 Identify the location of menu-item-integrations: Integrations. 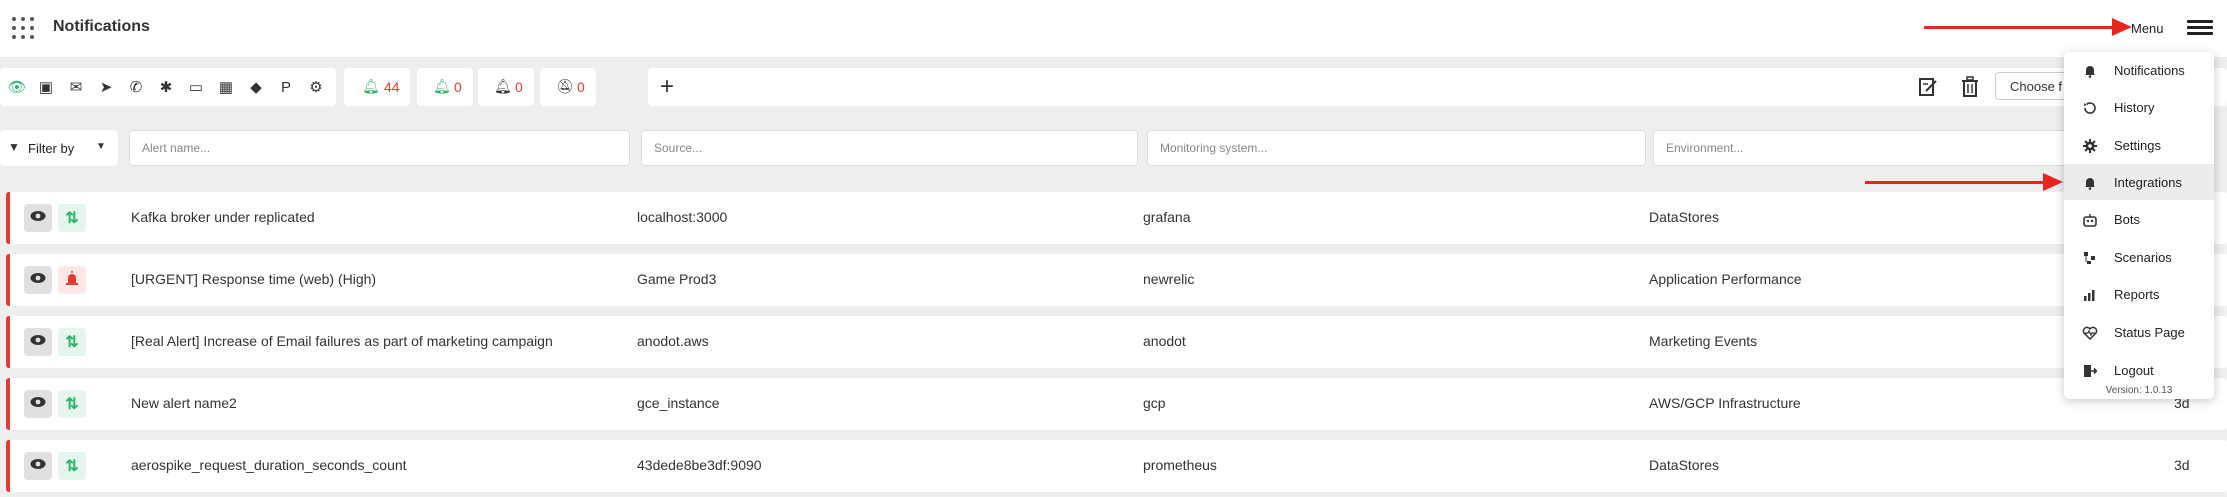
(2139, 182).